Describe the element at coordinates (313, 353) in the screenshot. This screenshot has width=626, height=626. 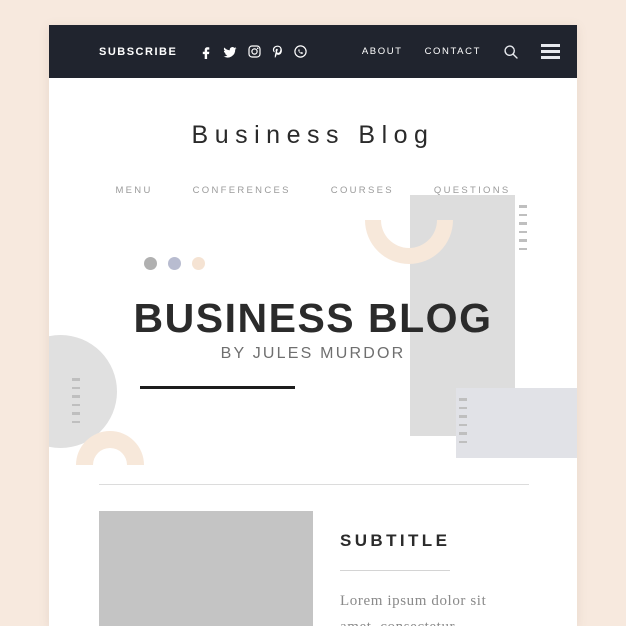
I see `hero-author-byline: BY JULES MURDOR` at that location.